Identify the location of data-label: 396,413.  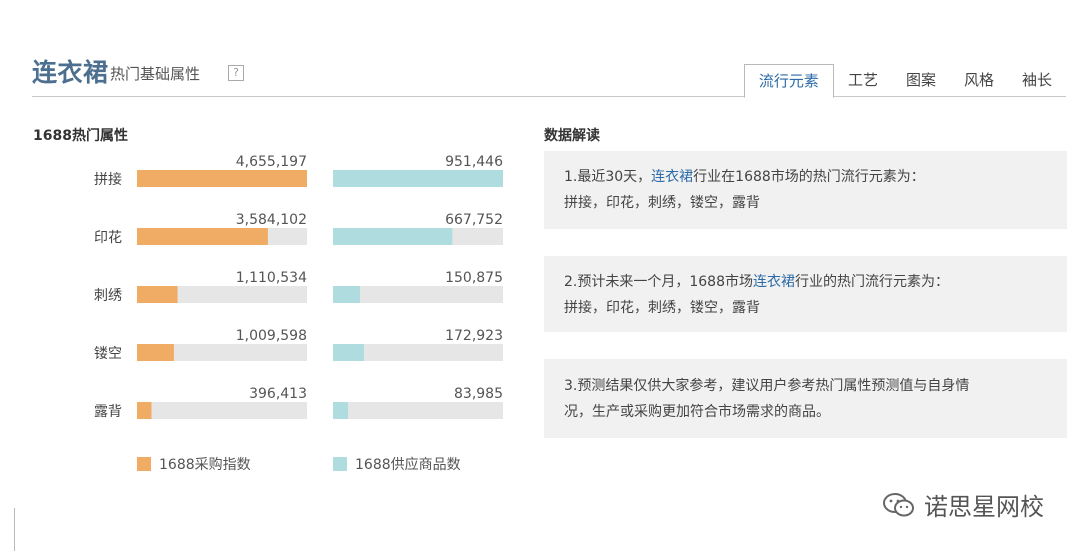
(278, 394).